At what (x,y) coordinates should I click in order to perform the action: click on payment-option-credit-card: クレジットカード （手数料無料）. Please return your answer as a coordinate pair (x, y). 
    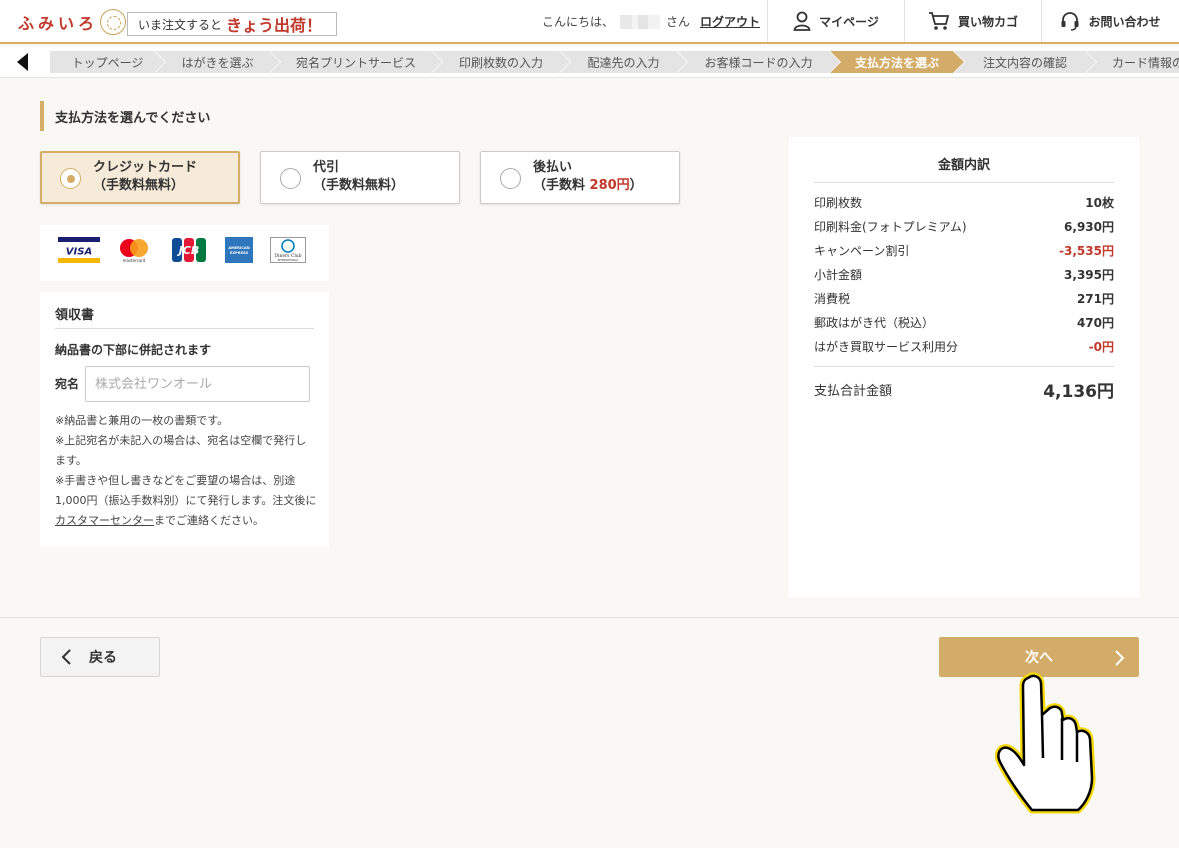
    Looking at the image, I should click on (140, 177).